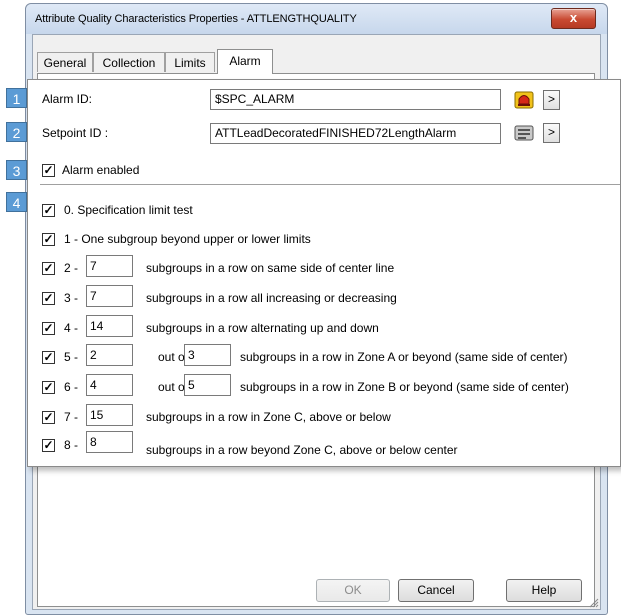  I want to click on rule-4-checkbox: ✓, so click(48, 328).